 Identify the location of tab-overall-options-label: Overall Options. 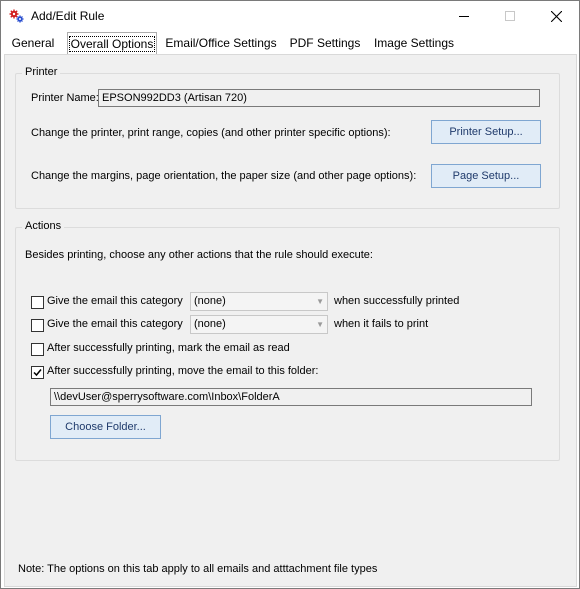
(112, 44).